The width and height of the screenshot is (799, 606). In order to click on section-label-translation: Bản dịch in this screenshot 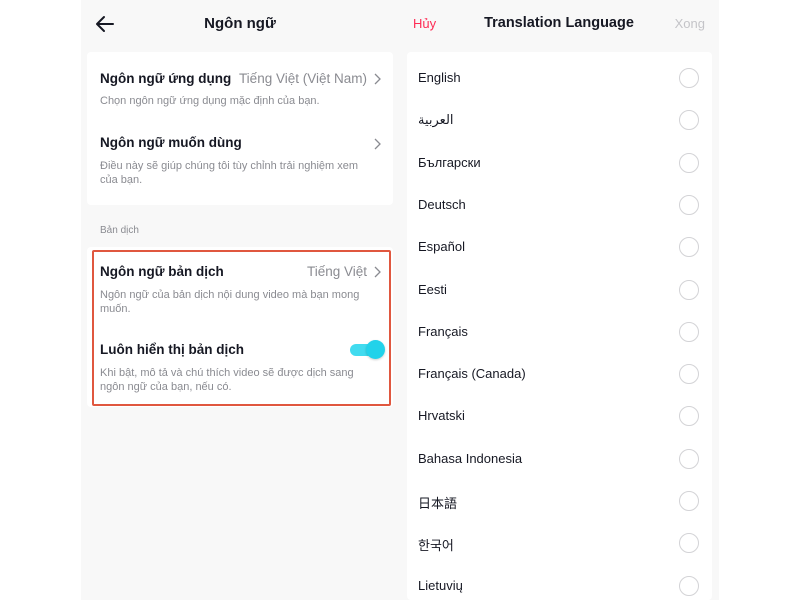, I will do `click(119, 230)`.